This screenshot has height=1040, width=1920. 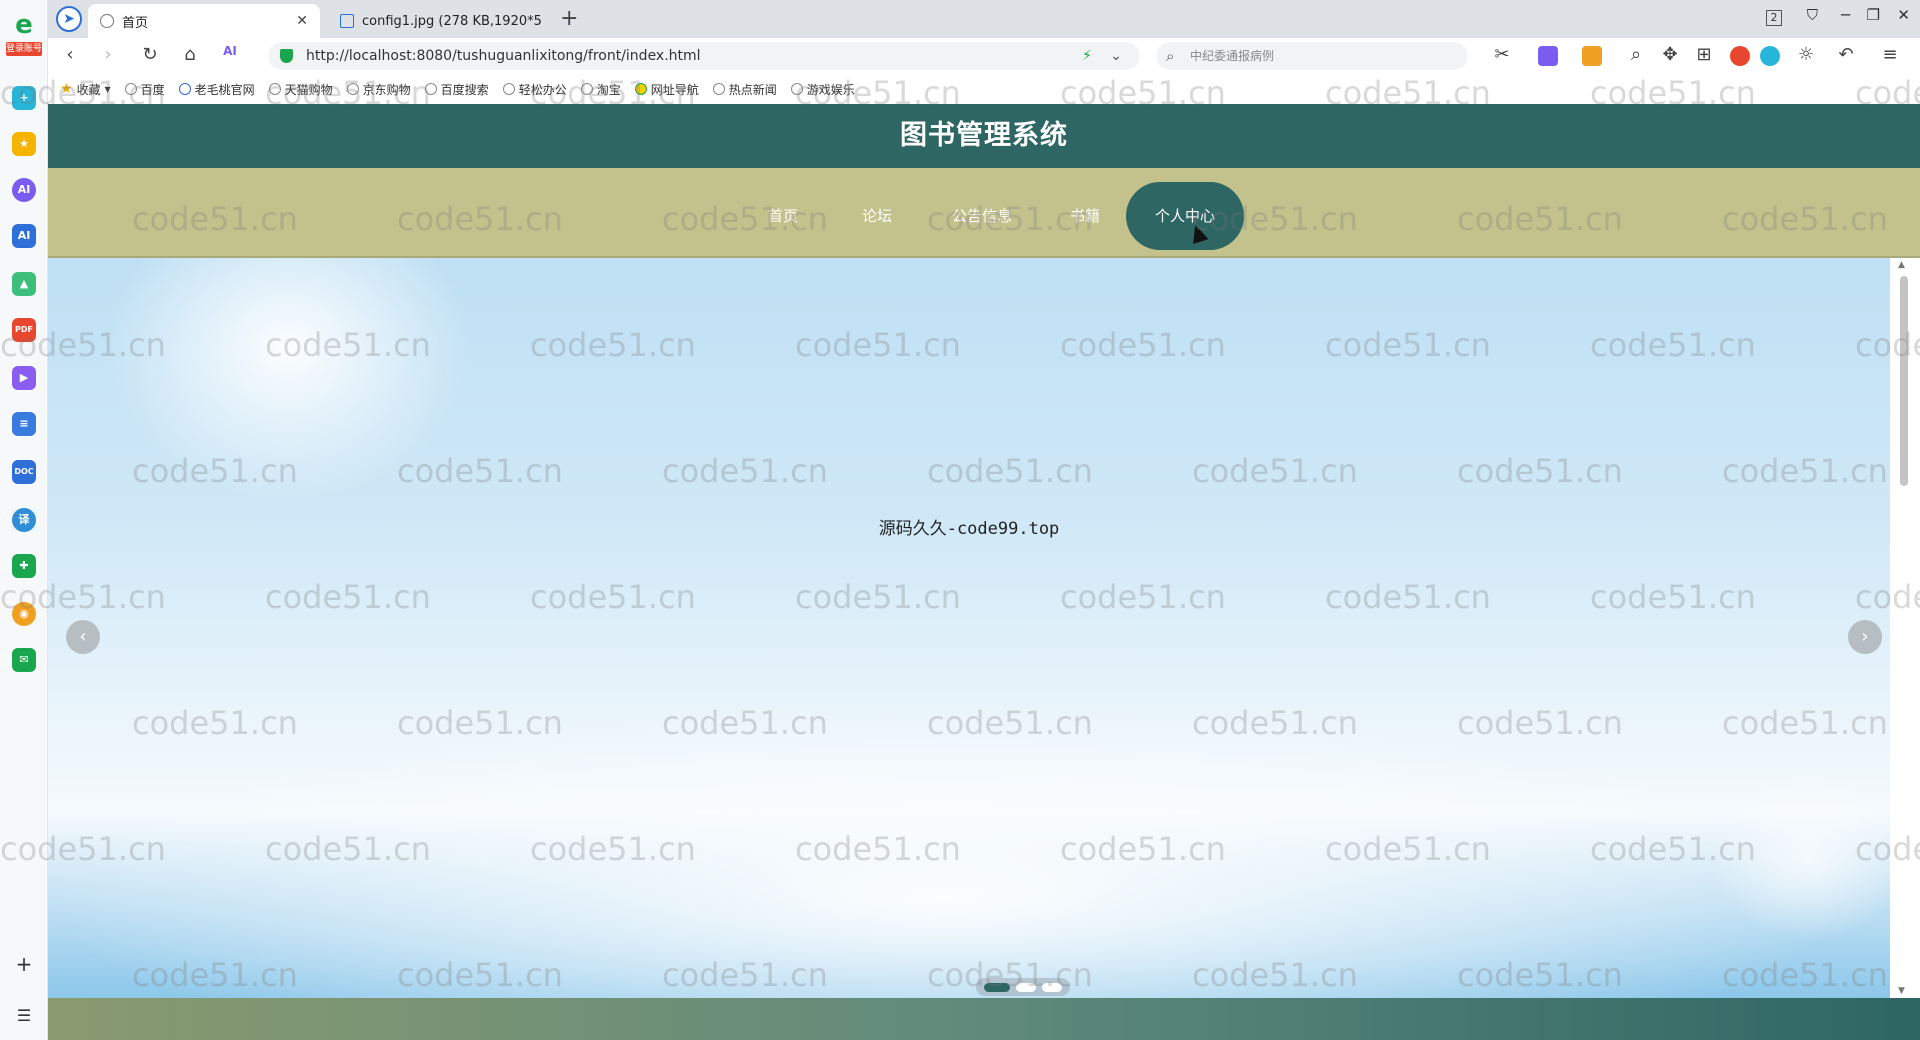 I want to click on shirt-icon: ⛉, so click(x=1812, y=15).